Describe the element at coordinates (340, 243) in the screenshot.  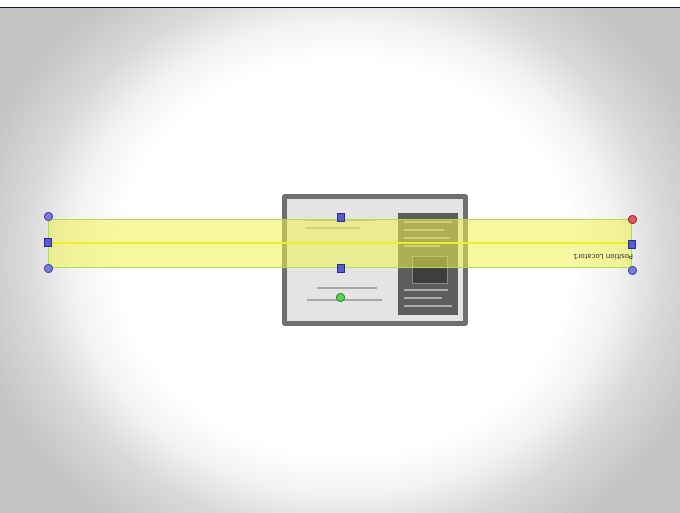
I see `locator-center-line` at that location.